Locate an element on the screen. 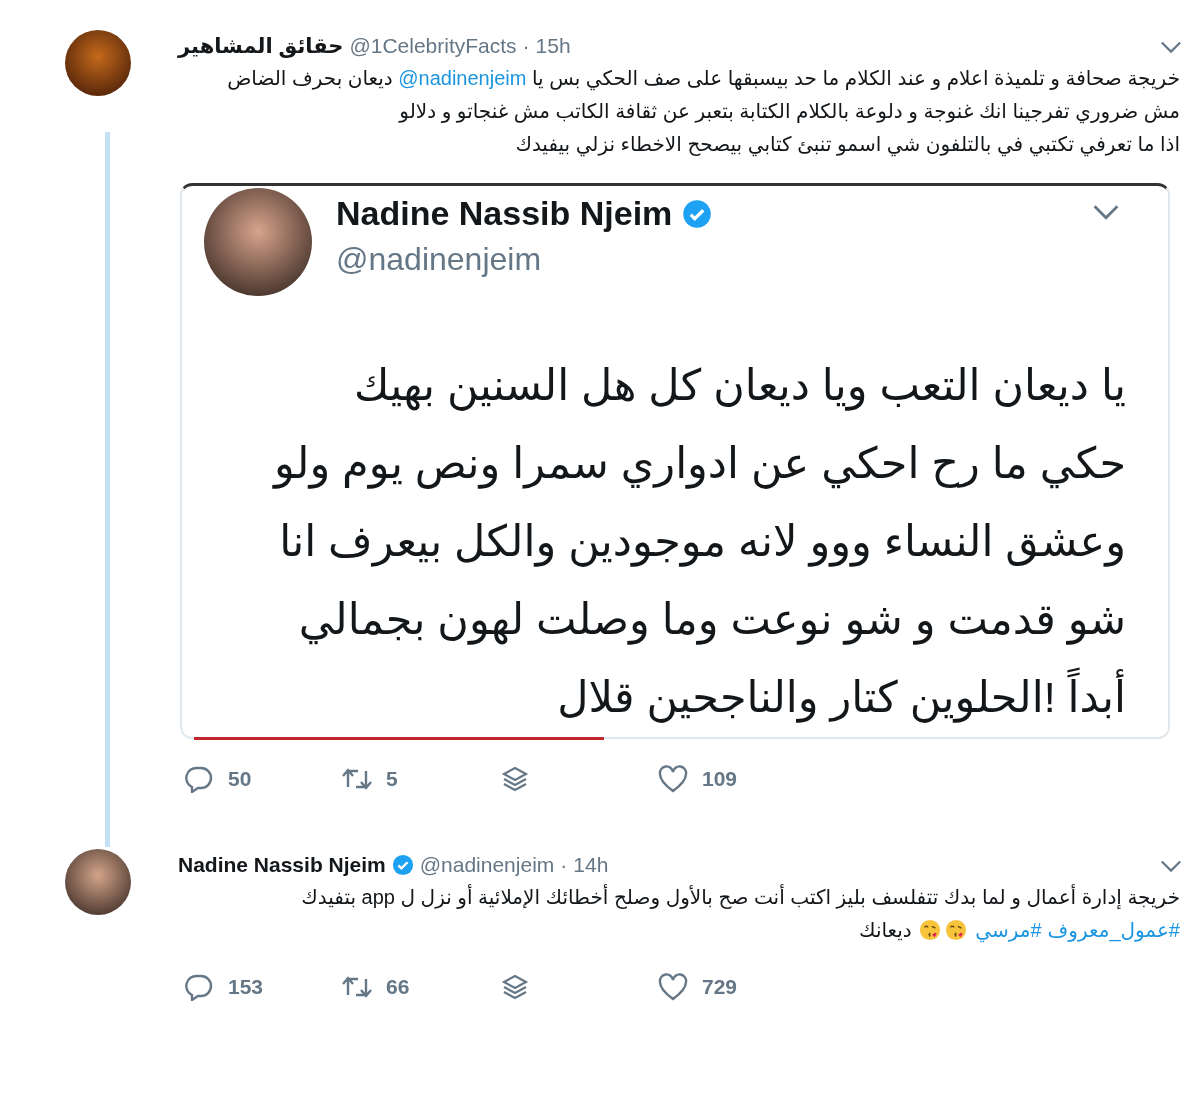 This screenshot has width=1200, height=1101. author-name: حقائق المشاهير is located at coordinates (261, 46).